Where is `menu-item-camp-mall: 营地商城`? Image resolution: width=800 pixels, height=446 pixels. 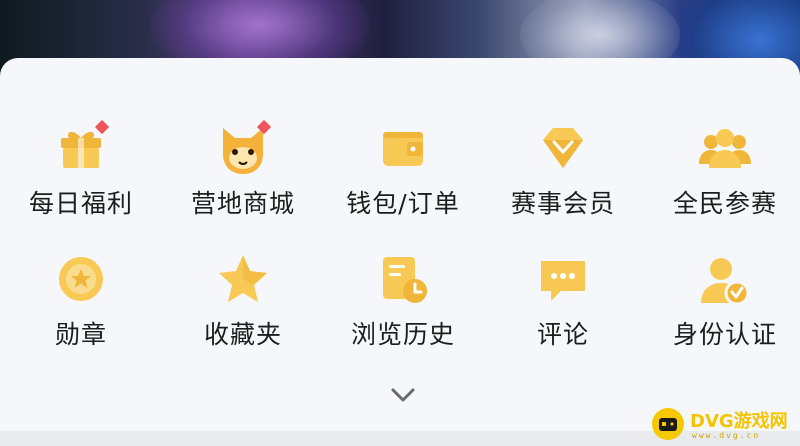 menu-item-camp-mall: 营地商城 is located at coordinates (243, 180).